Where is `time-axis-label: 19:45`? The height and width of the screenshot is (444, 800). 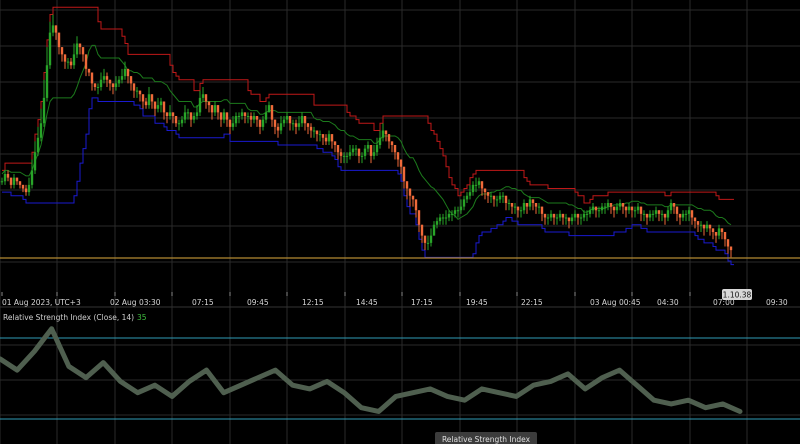
time-axis-label: 19:45 is located at coordinates (477, 302).